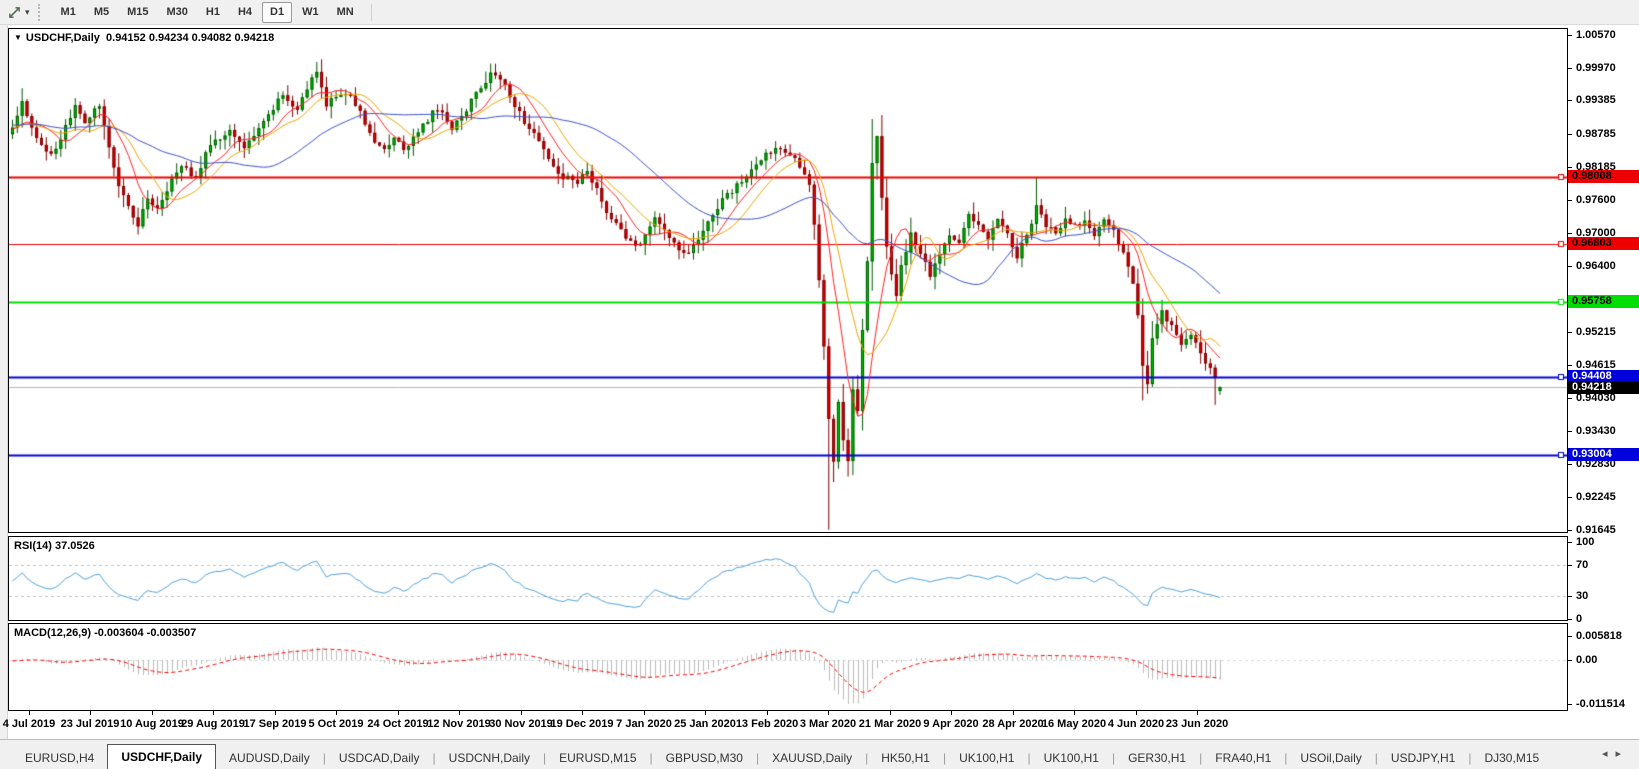 This screenshot has height=769, width=1639. Describe the element at coordinates (788, 667) in the screenshot. I see `macd-indicator-canvas` at that location.